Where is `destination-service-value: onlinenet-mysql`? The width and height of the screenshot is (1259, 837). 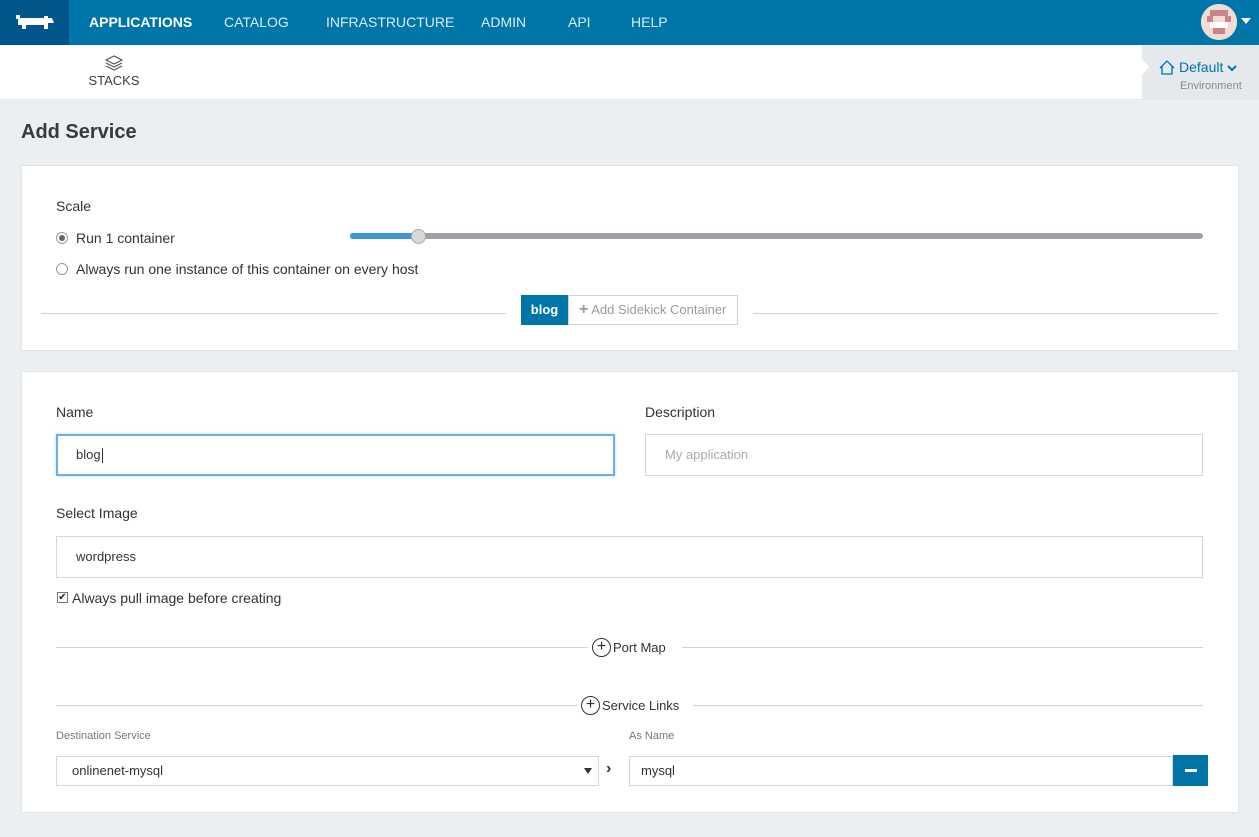 destination-service-value: onlinenet-mysql is located at coordinates (118, 770).